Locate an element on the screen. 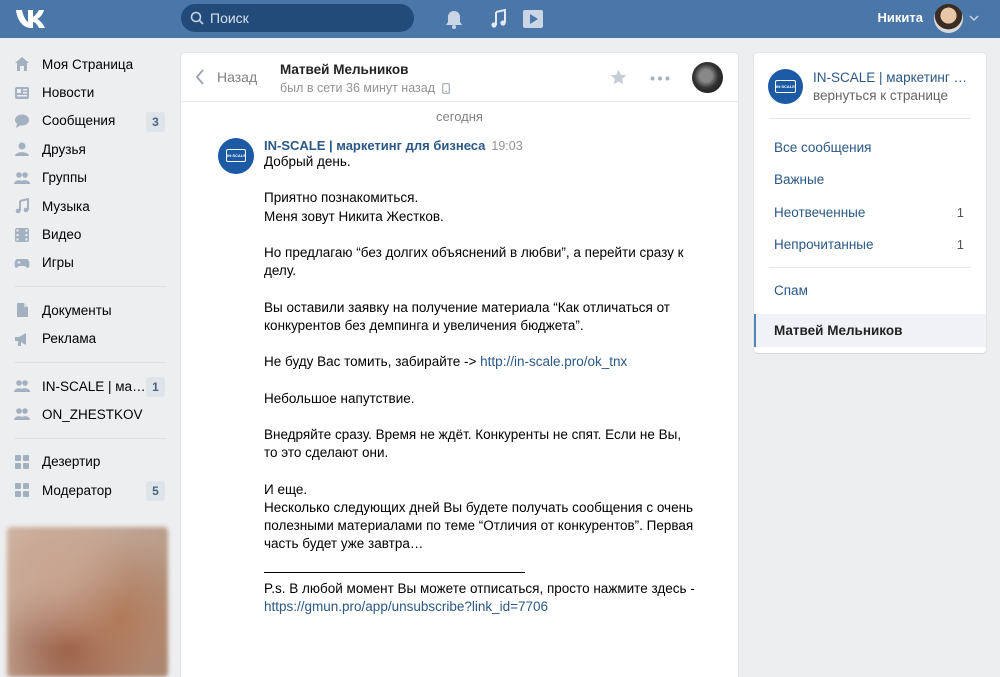 The width and height of the screenshot is (1000, 677). contact-avatar is located at coordinates (707, 77).